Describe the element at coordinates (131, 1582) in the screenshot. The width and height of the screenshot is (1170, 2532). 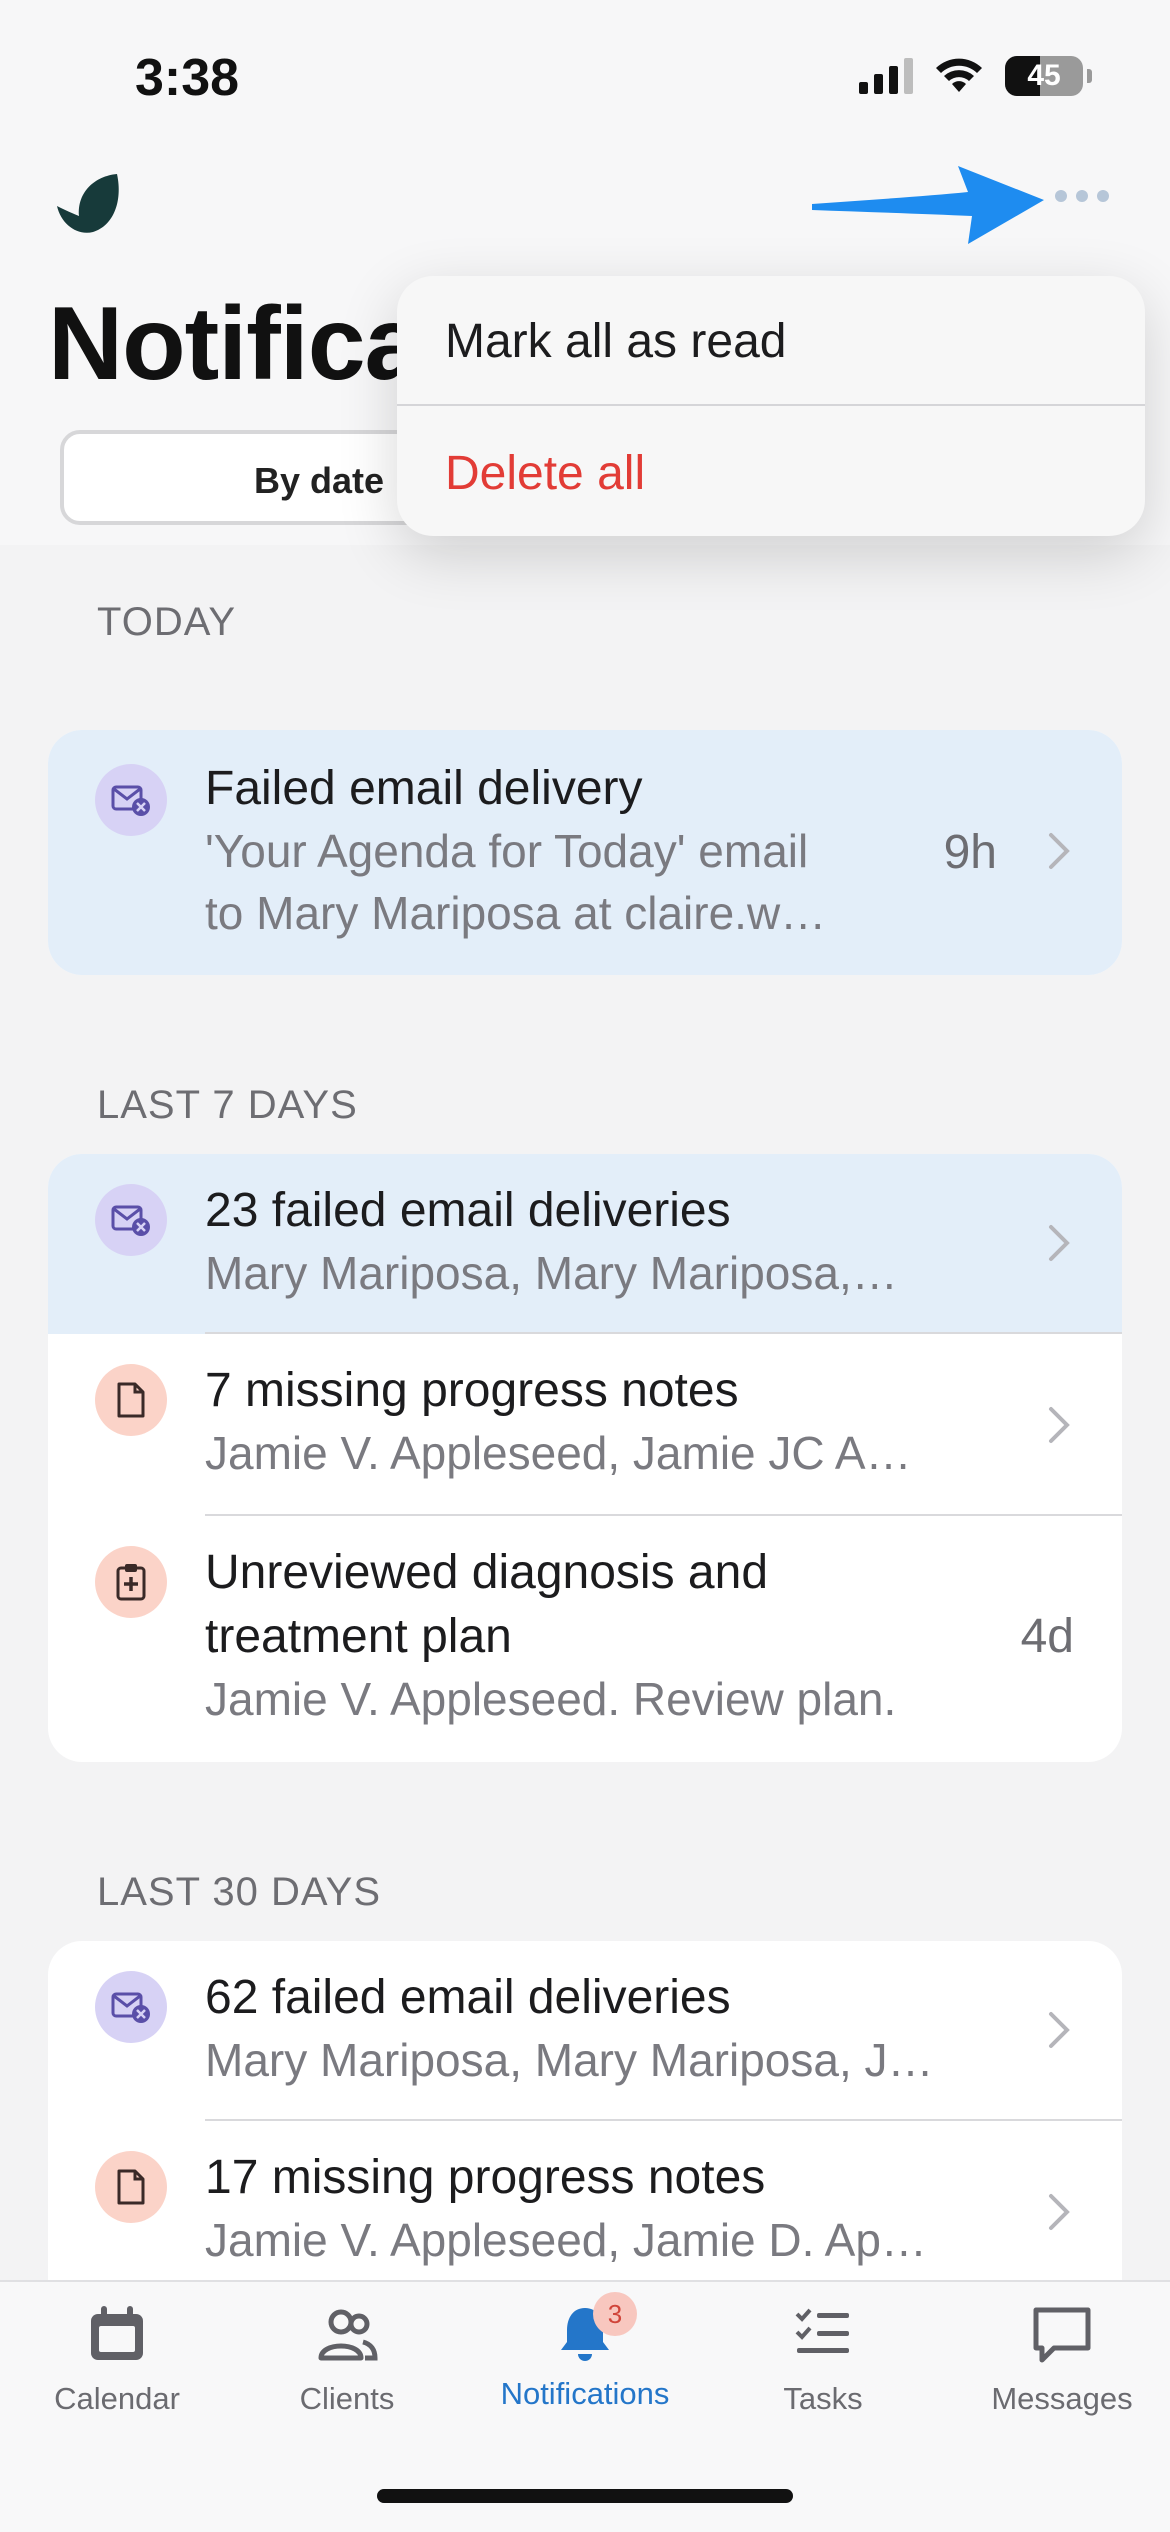
I see `clipboard-plus-icon` at that location.